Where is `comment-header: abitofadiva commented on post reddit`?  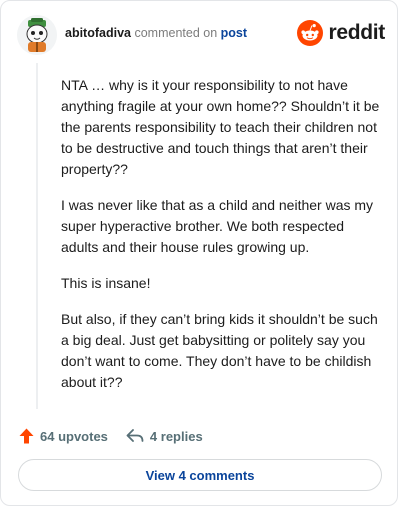
comment-header: abitofadiva commented on post reddit is located at coordinates (201, 35).